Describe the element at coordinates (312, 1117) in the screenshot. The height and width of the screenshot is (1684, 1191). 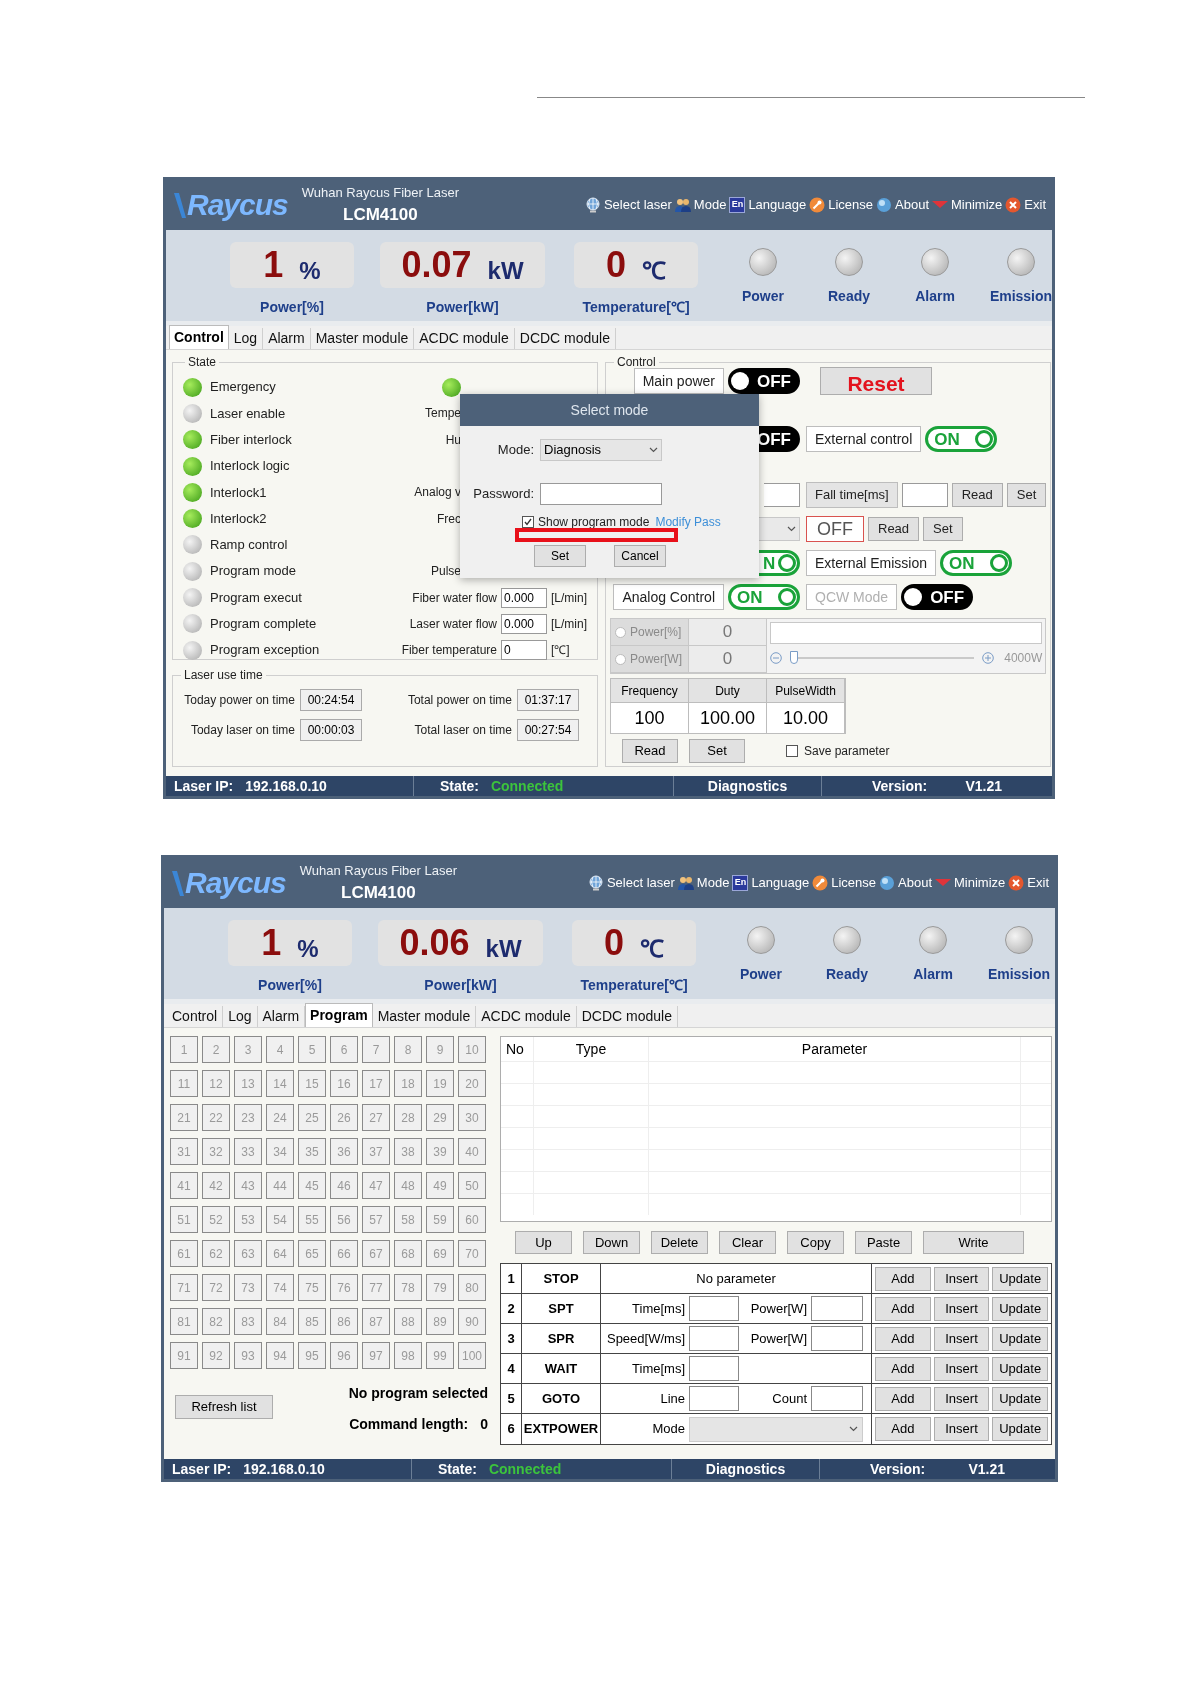
I see `slot-button: 25` at that location.